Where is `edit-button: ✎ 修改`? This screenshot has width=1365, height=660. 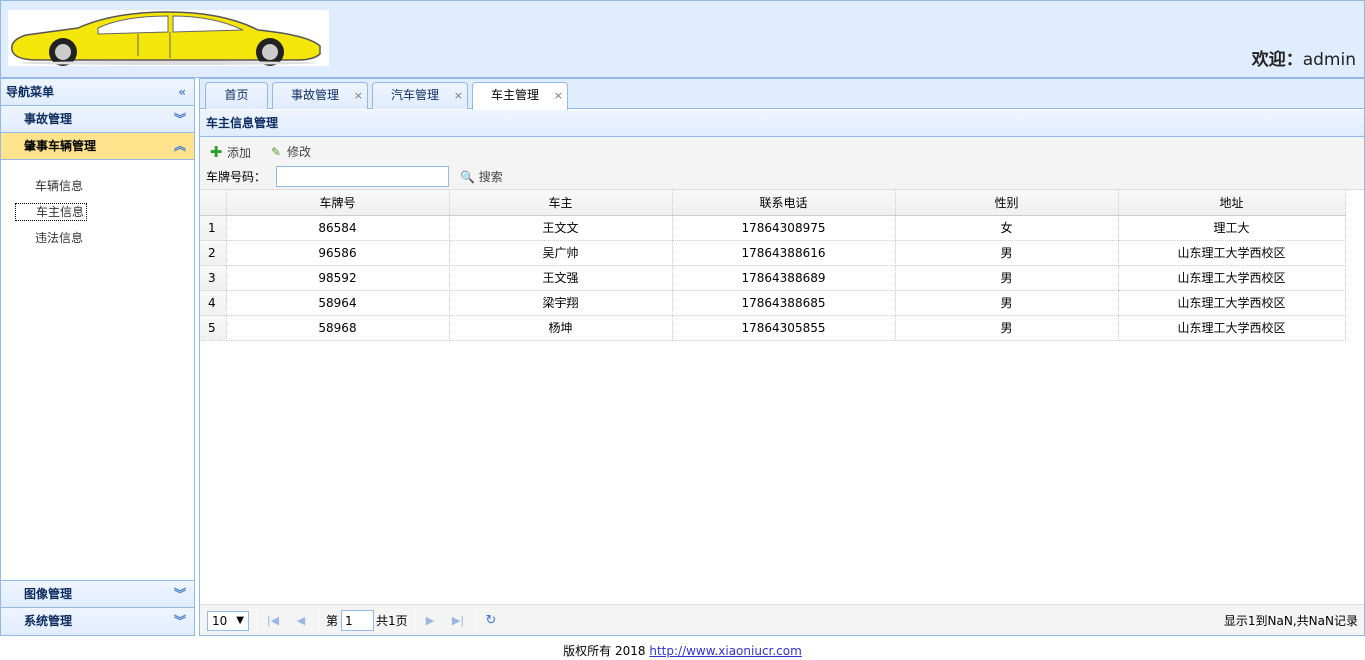
edit-button: ✎ 修改 is located at coordinates (289, 152).